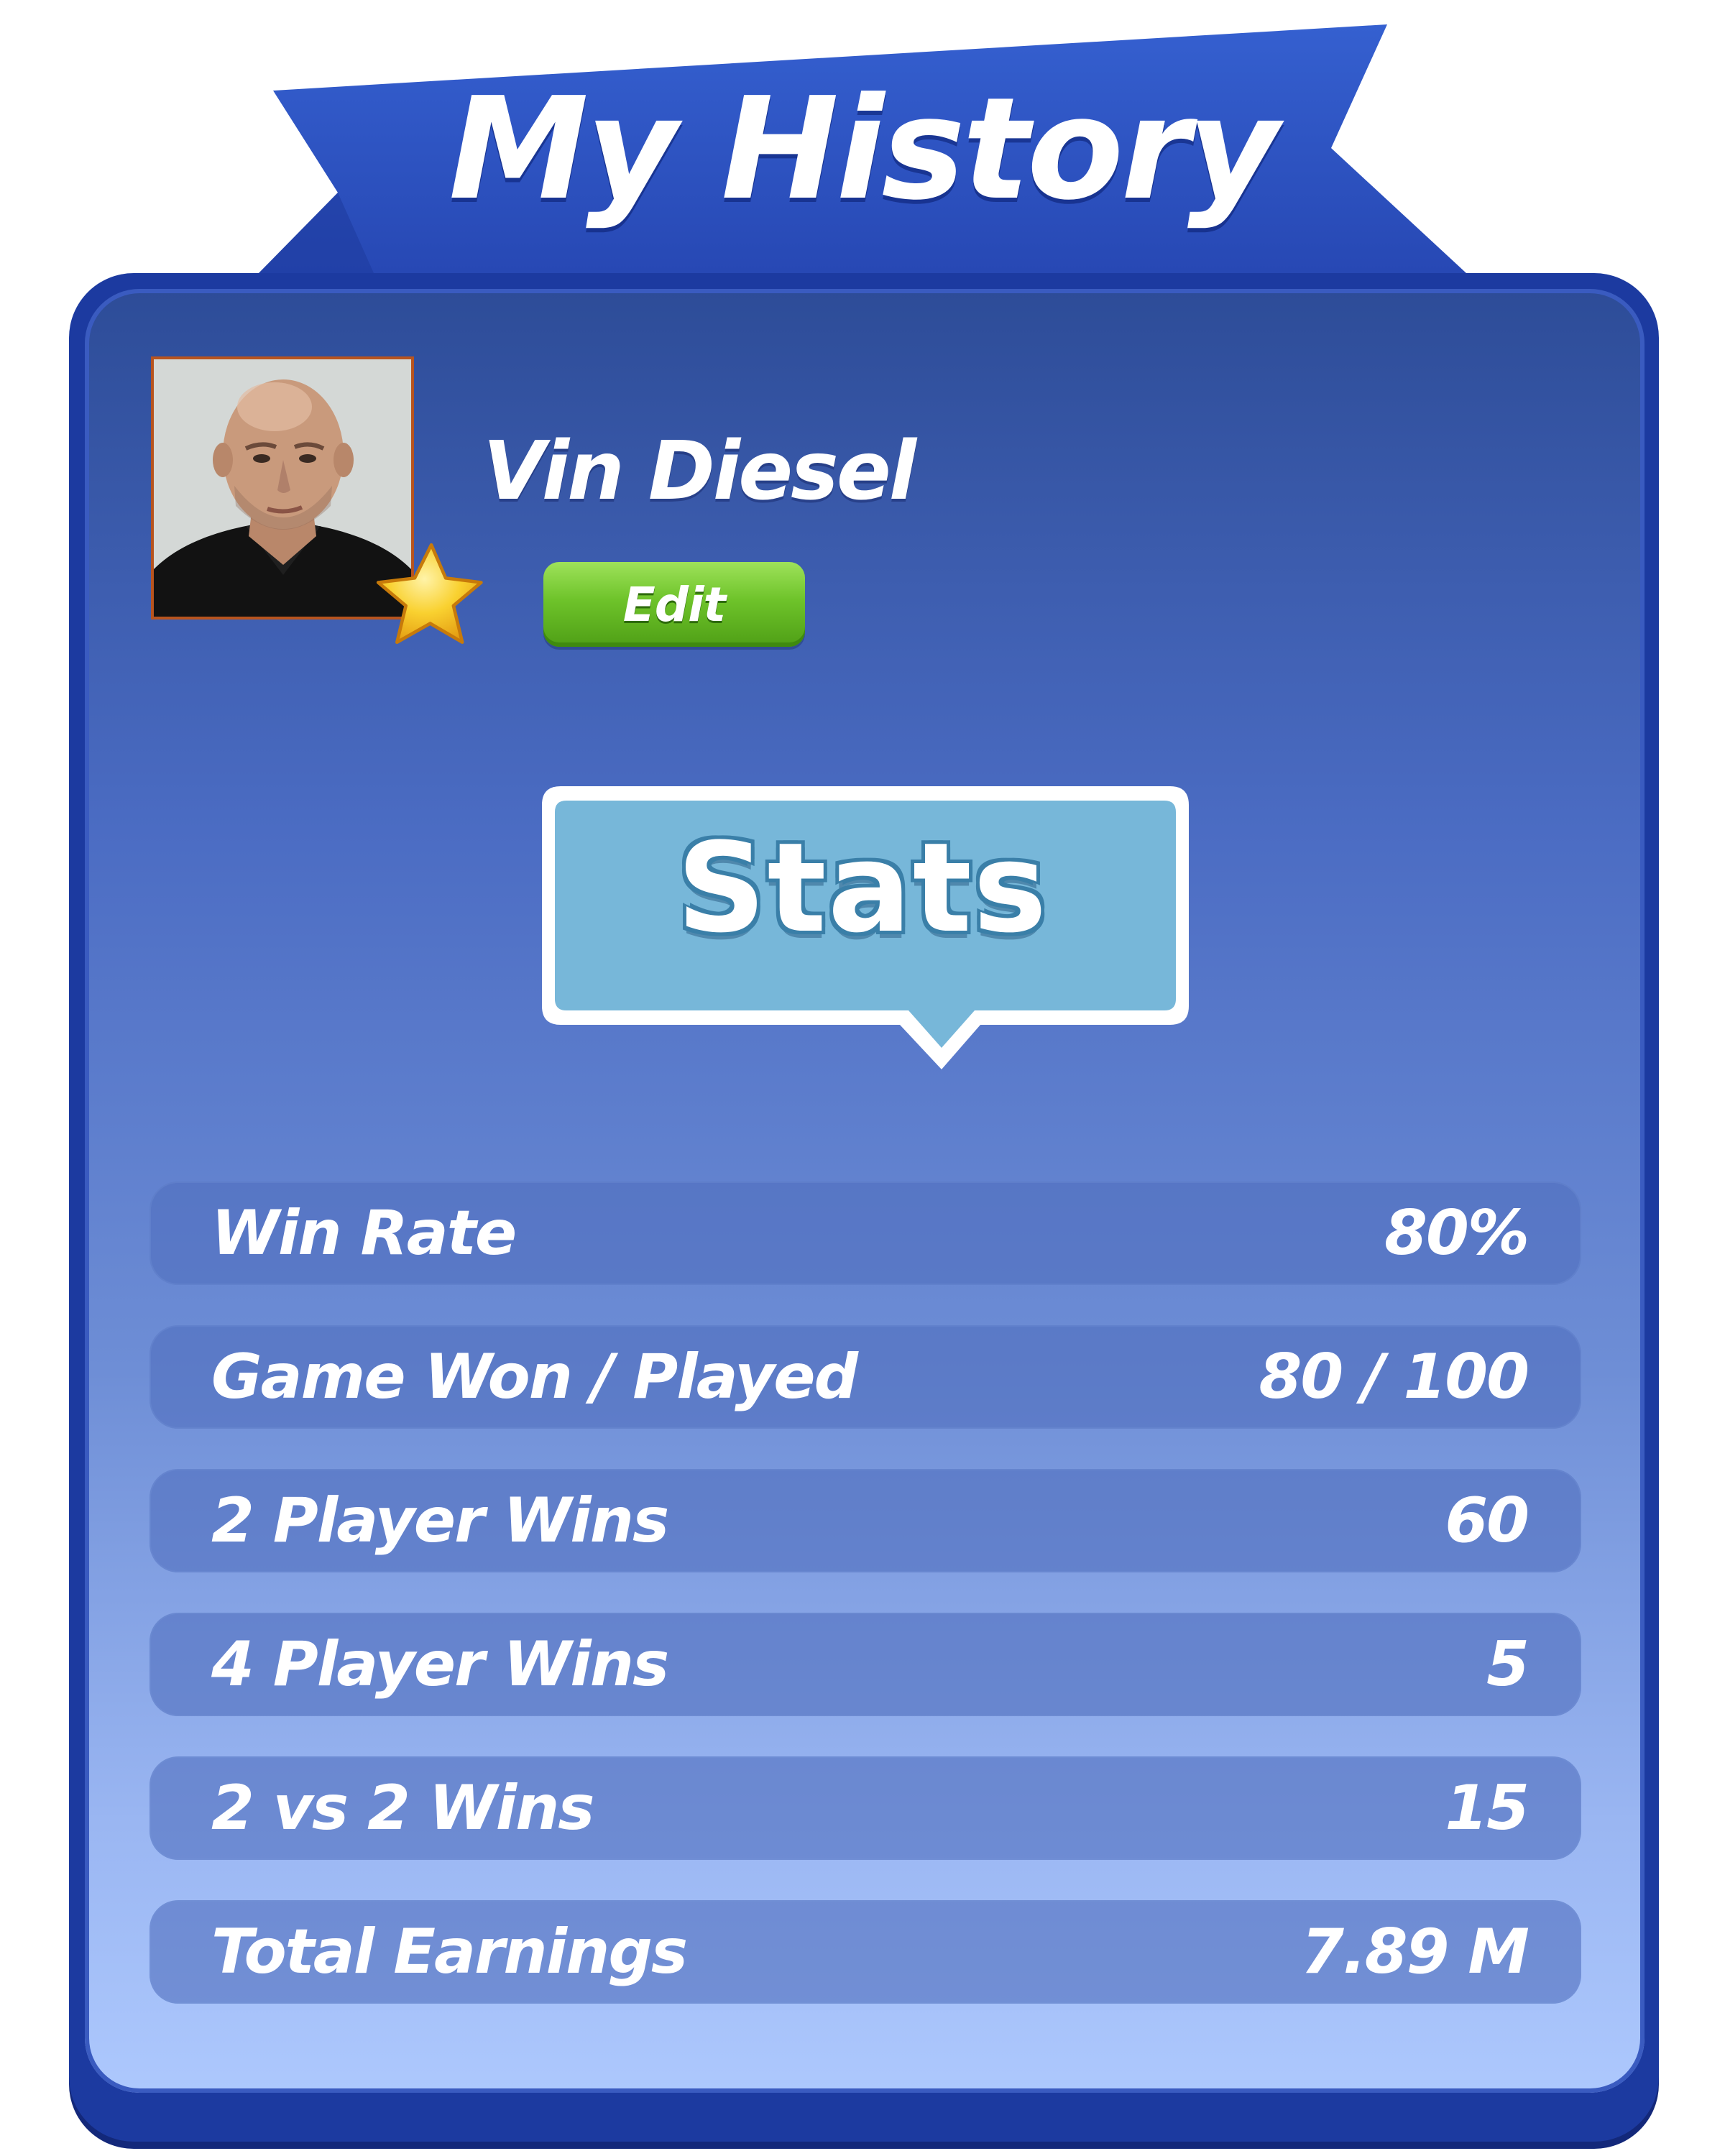 This screenshot has height=2156, width=1725. What do you see at coordinates (364, 1233) in the screenshot?
I see `stat-label: Win Rate` at bounding box center [364, 1233].